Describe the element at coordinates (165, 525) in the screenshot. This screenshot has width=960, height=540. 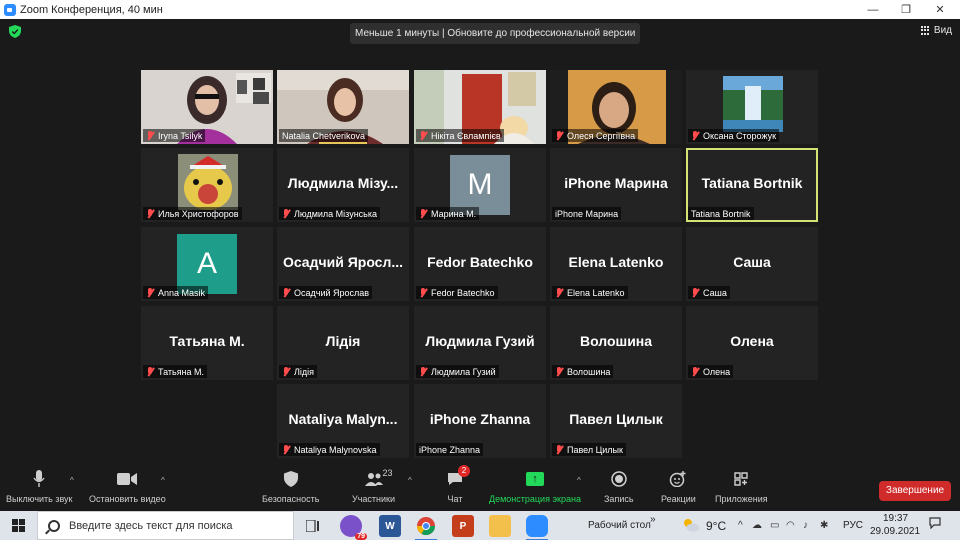
I see `taskbar-search-input: Введите здесь текст для поиска` at that location.